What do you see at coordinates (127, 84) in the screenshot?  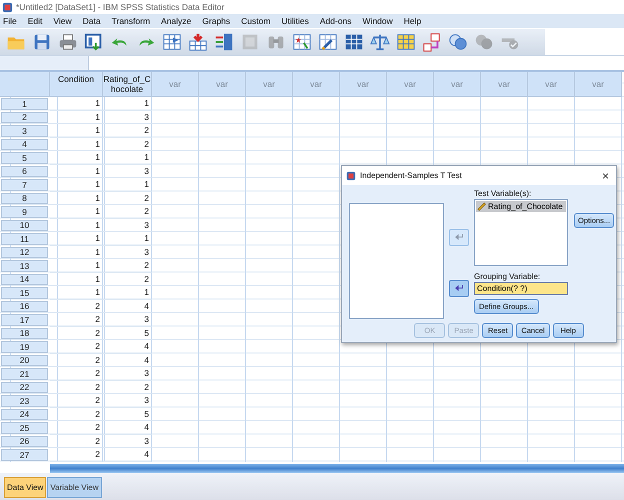 I see `column-header: Rating_of_Chocolate` at bounding box center [127, 84].